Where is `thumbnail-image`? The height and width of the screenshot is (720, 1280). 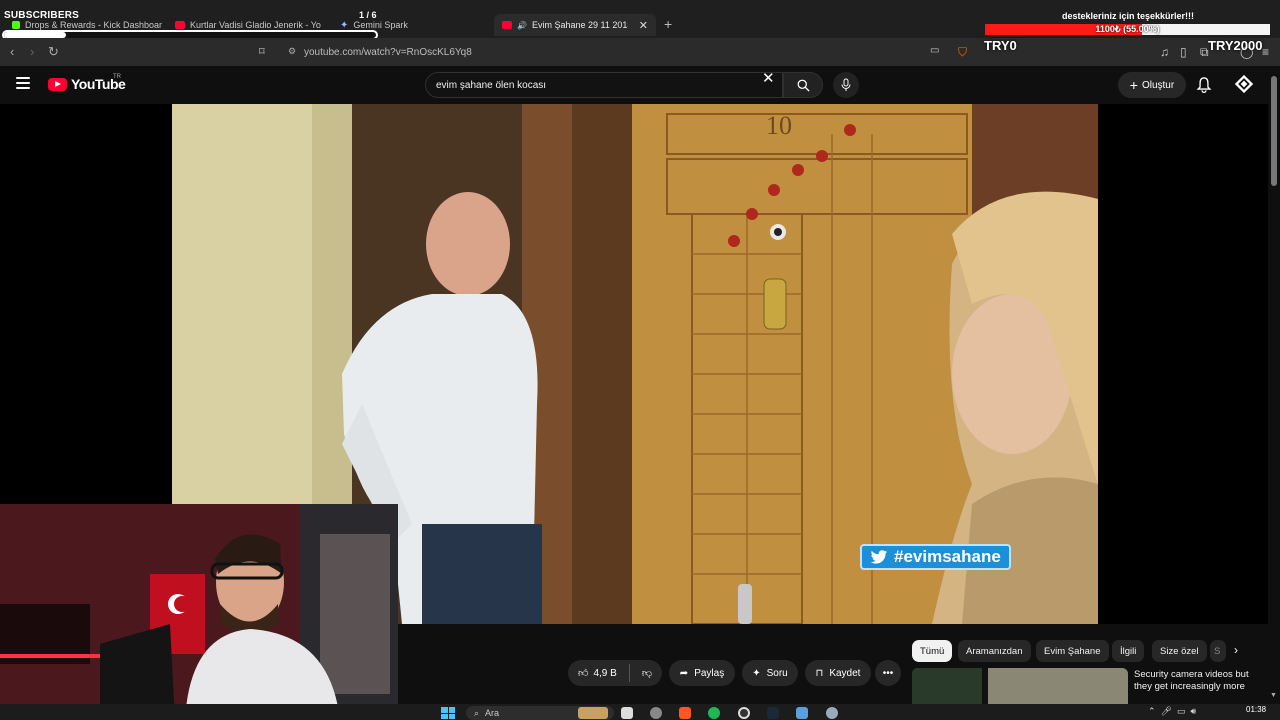 thumbnail-image is located at coordinates (1020, 686).